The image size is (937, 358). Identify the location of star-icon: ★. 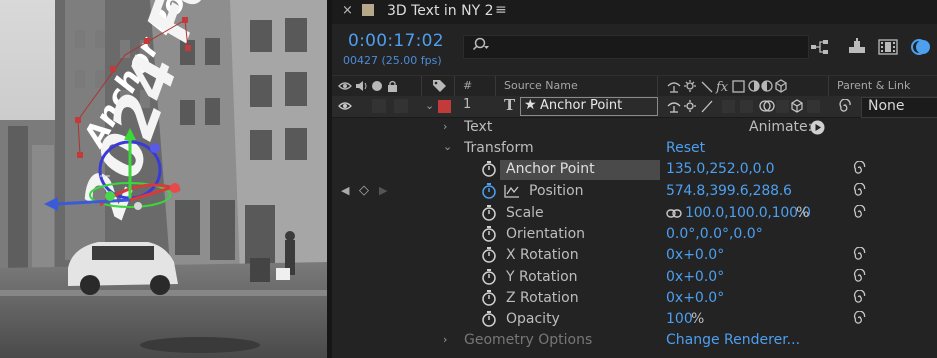
(530, 105).